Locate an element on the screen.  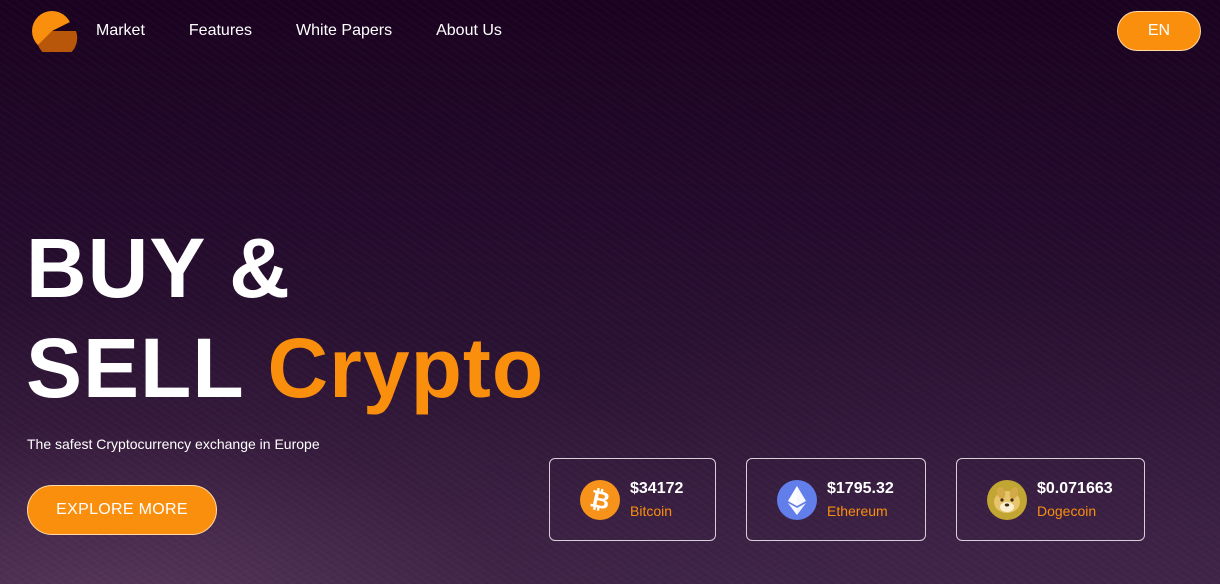
coin-name: Ethereum is located at coordinates (857, 511).